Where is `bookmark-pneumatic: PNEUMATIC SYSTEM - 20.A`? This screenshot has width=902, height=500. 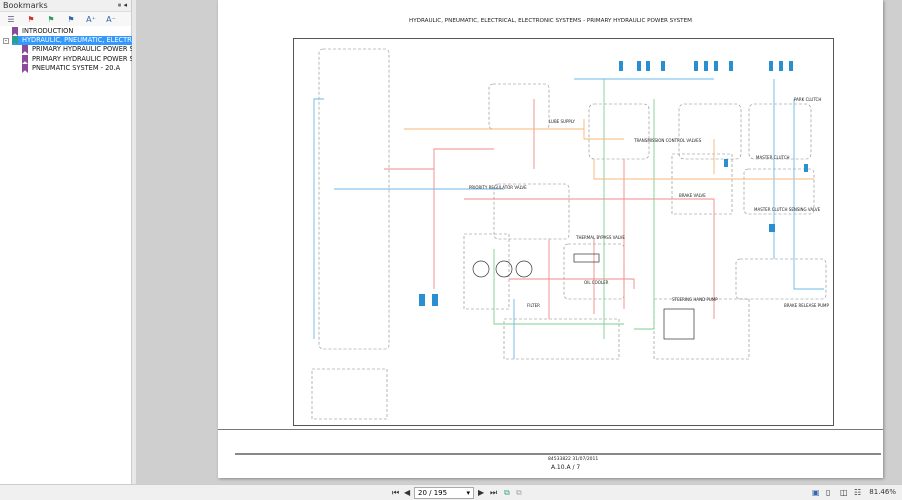 bookmark-pneumatic: PNEUMATIC SYSTEM - 20.A is located at coordinates (77, 68).